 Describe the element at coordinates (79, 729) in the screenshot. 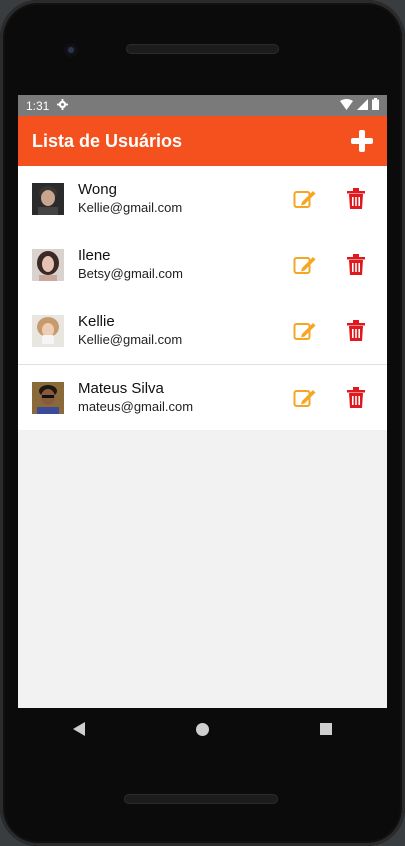

I see `back-icon` at that location.